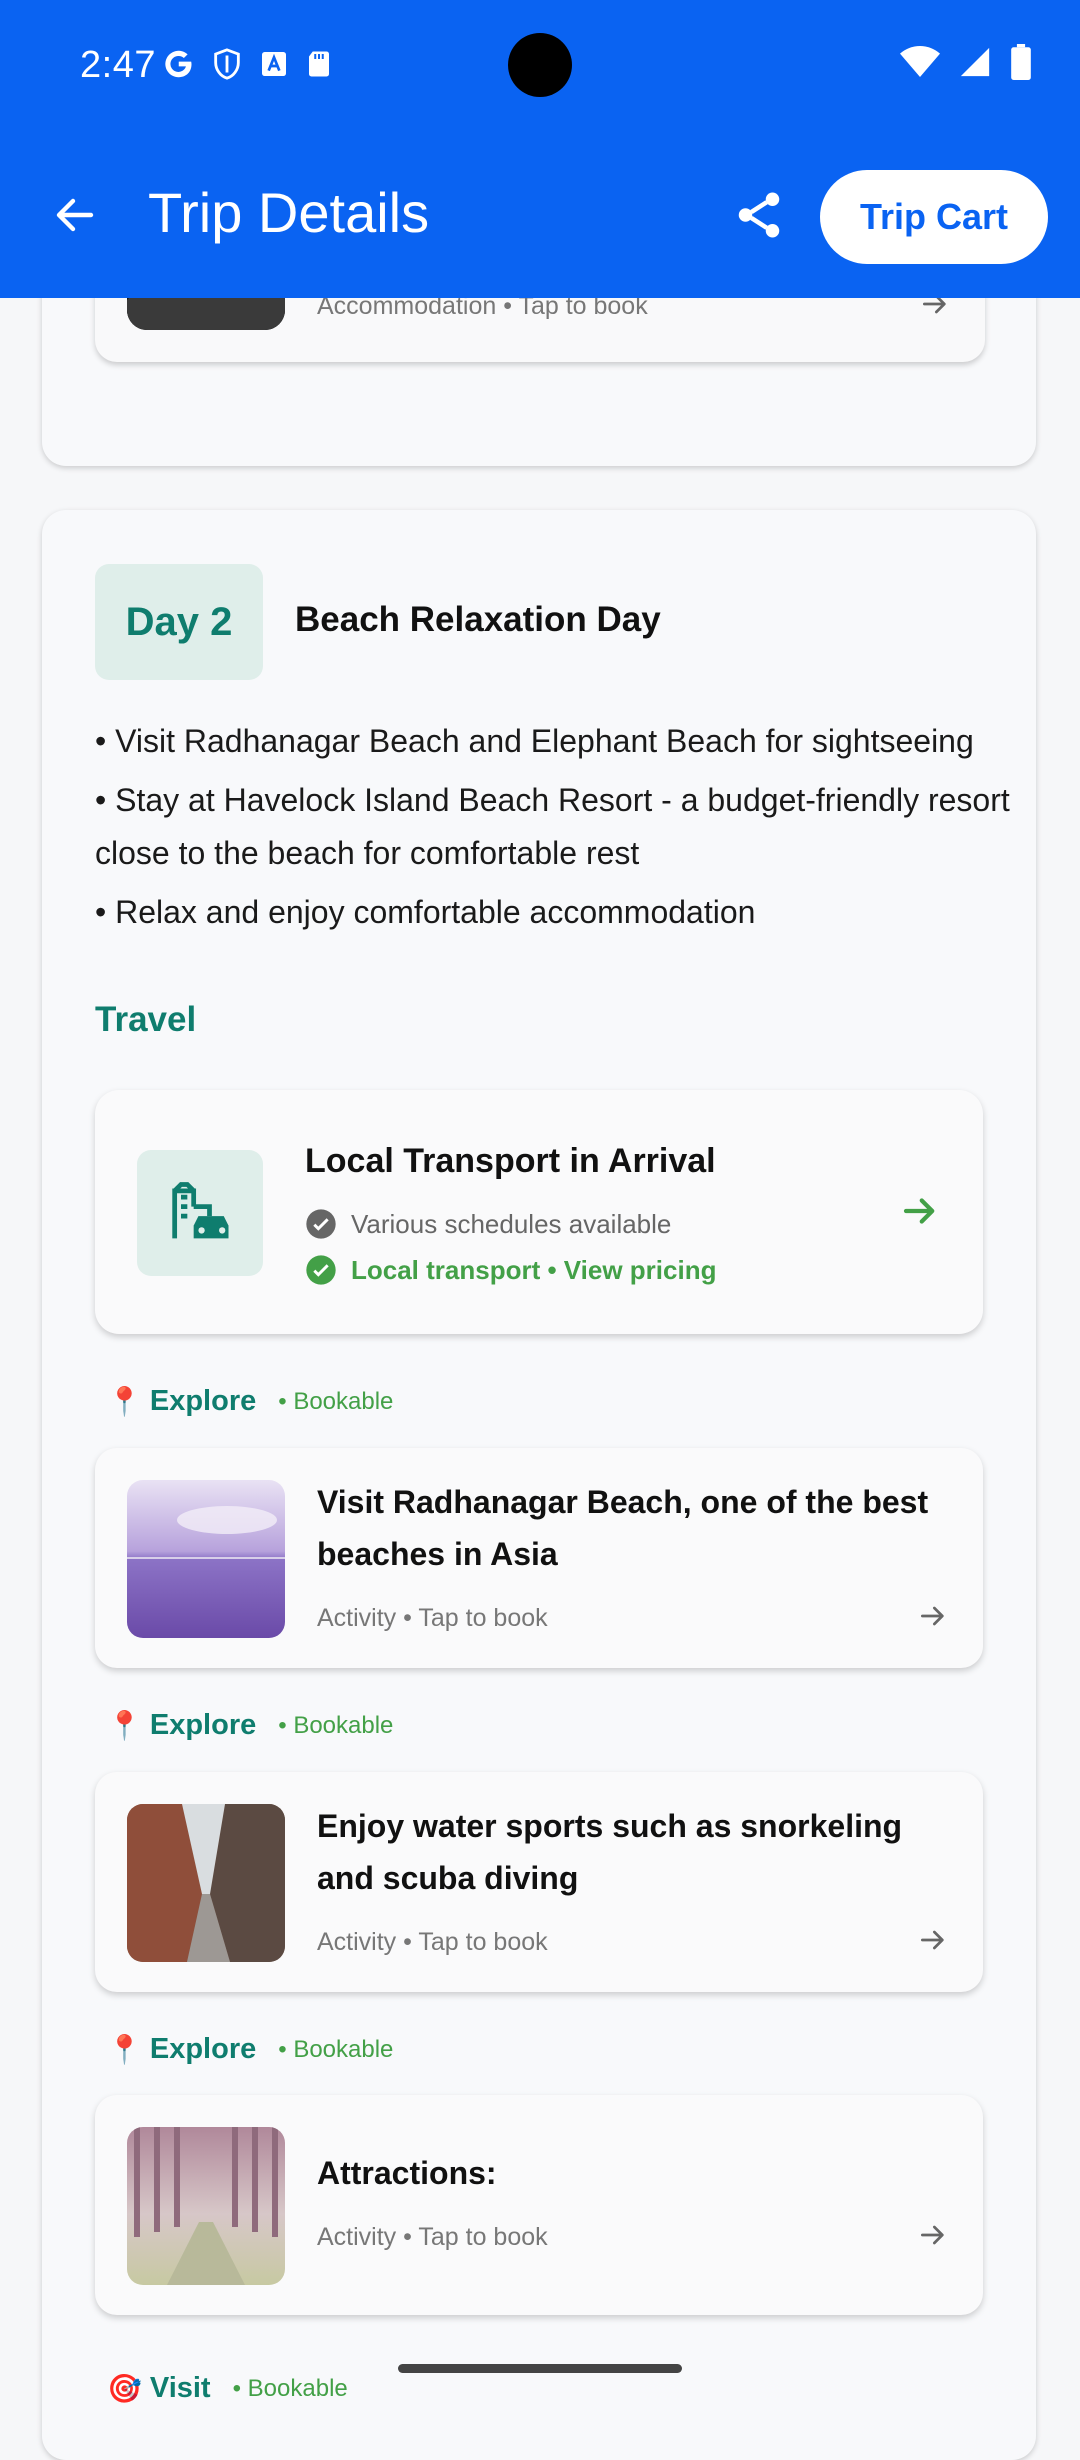 Image resolution: width=1080 pixels, height=2460 pixels. What do you see at coordinates (1021, 62) in the screenshot?
I see `battery-icon` at bounding box center [1021, 62].